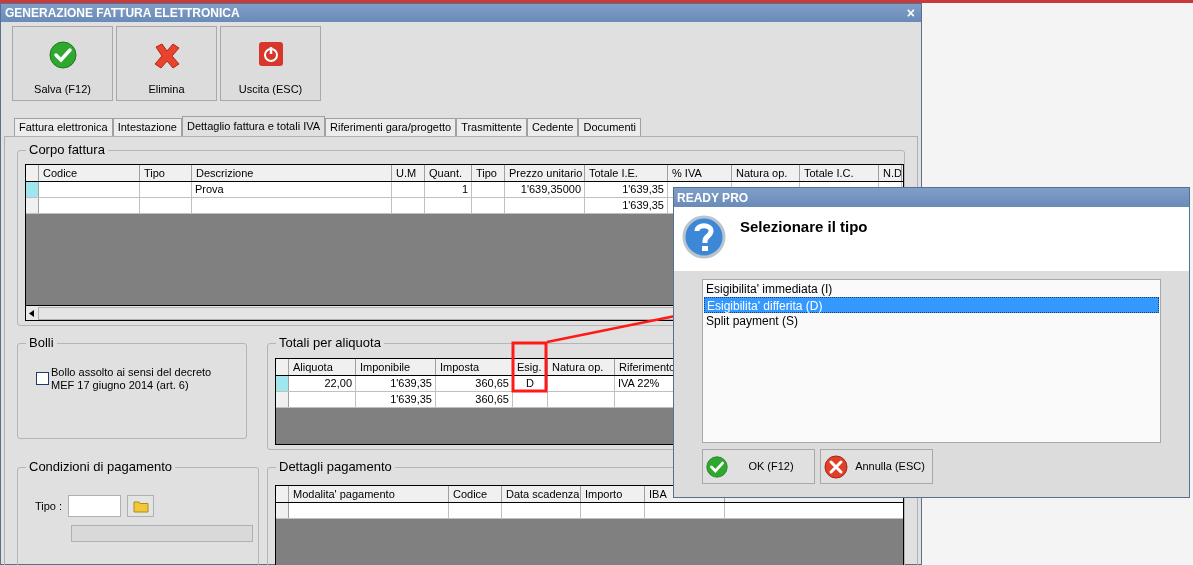 This screenshot has height=565, width=1193. I want to click on column-header: Descrizione, so click(292, 173).